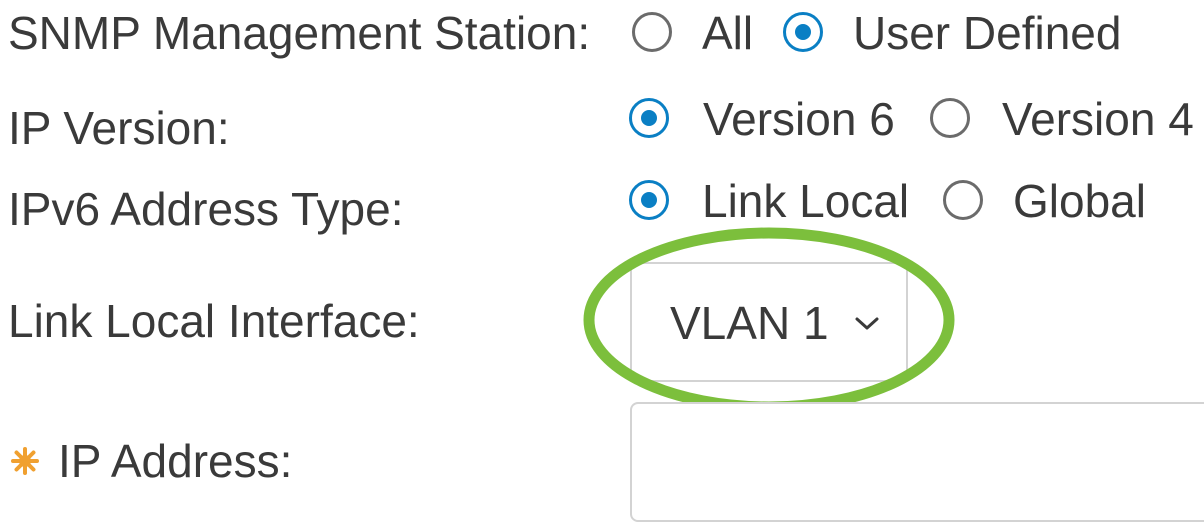  What do you see at coordinates (649, 200) in the screenshot?
I see `ipv6-link-local-radio` at bounding box center [649, 200].